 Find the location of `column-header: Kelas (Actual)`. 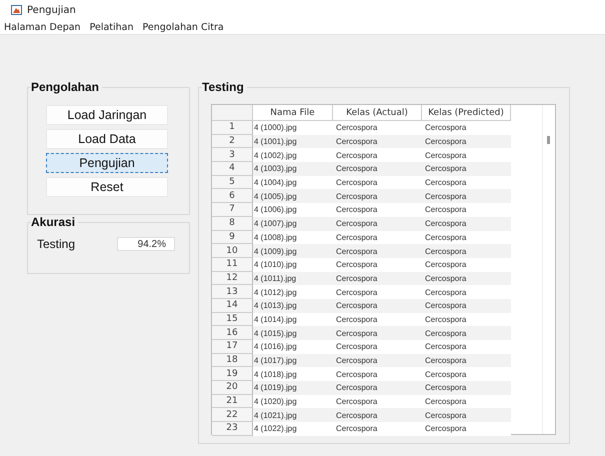

column-header: Kelas (Actual) is located at coordinates (377, 113).